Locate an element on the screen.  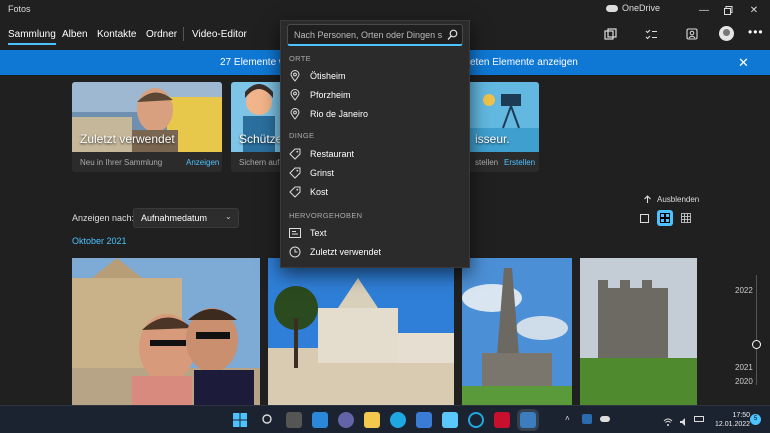
banner-close-icon: ✕ is located at coordinates (743, 63).